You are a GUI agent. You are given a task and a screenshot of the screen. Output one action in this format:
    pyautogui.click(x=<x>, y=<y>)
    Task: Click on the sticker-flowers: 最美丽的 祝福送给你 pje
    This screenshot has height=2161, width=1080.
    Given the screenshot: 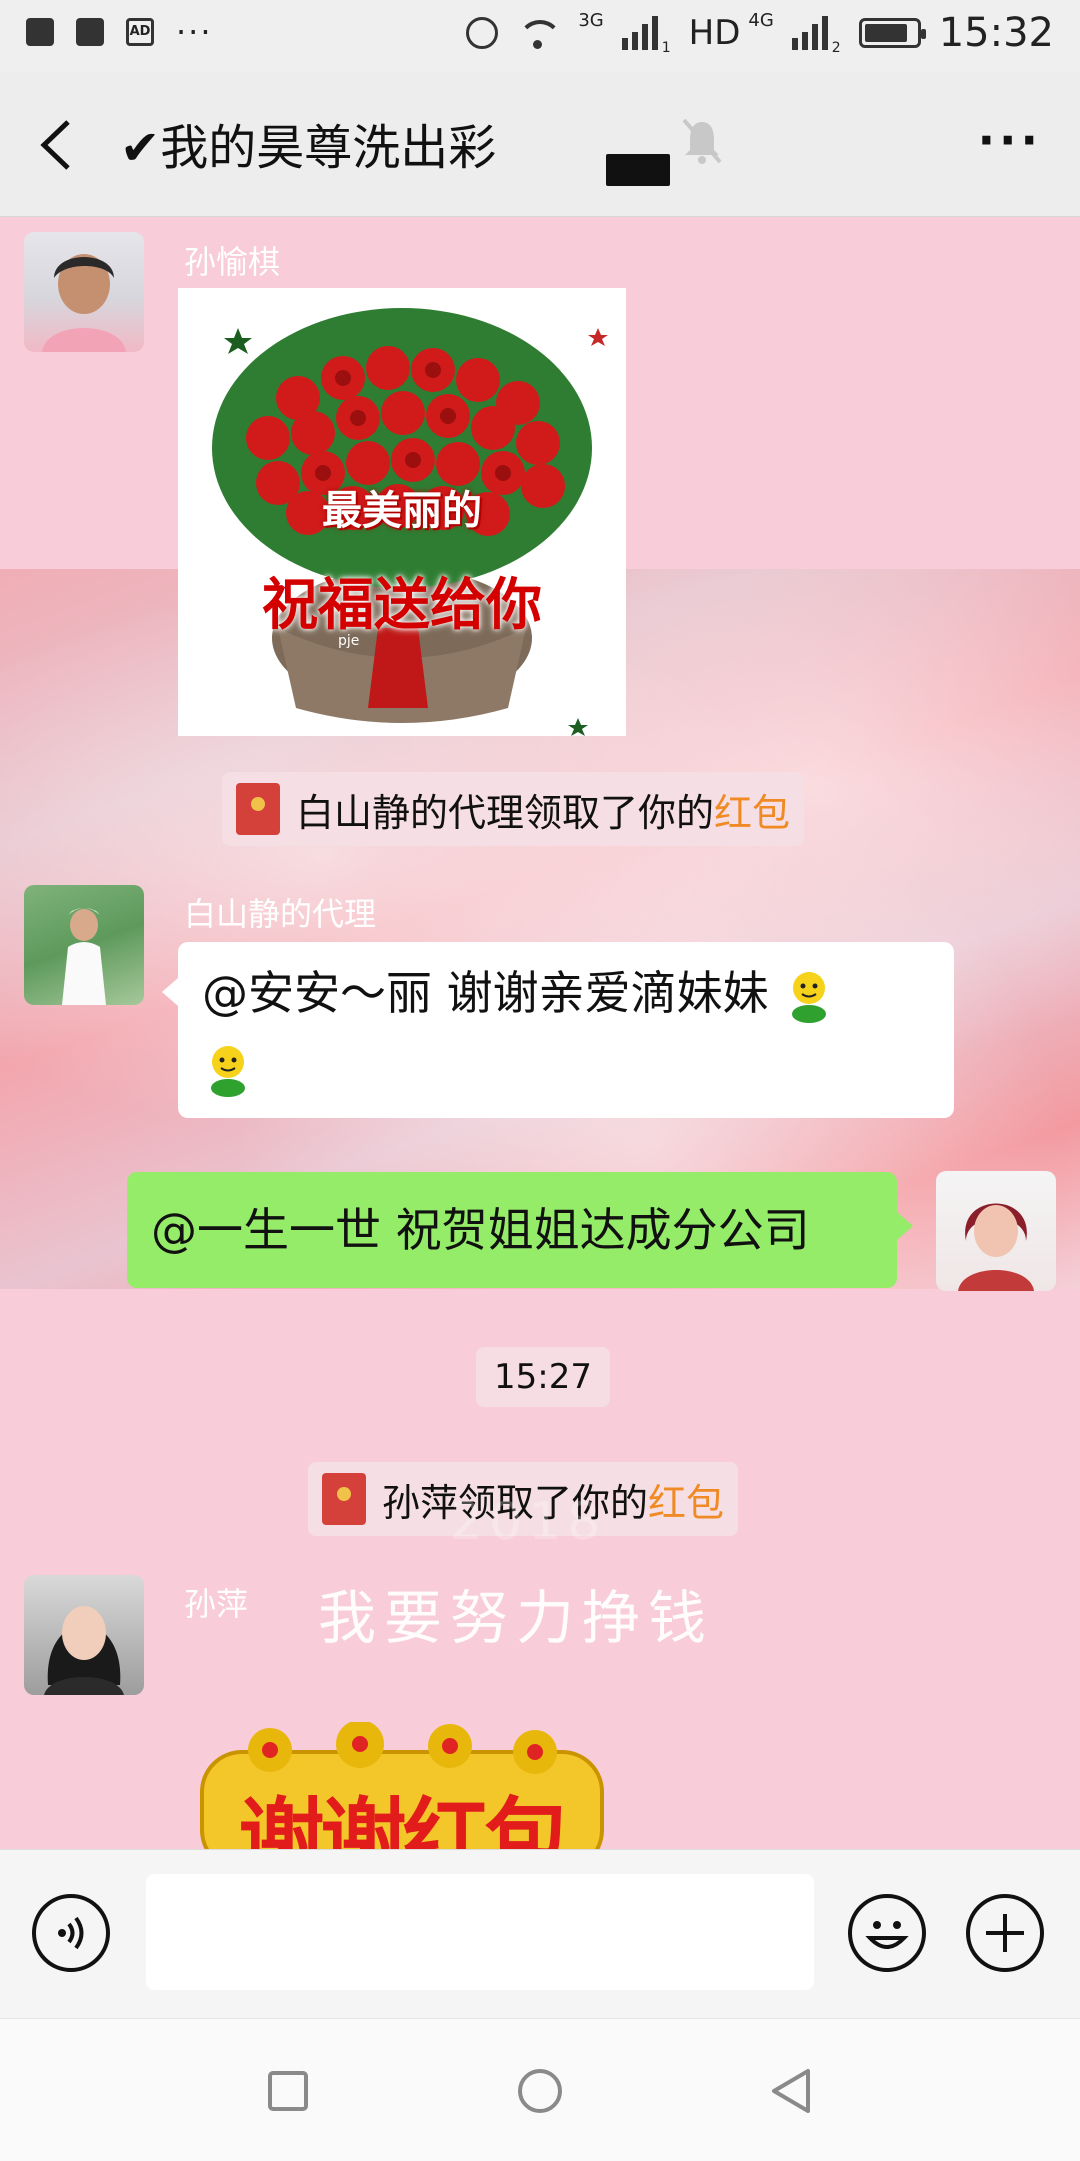 What is the action you would take?
    pyautogui.click(x=402, y=512)
    